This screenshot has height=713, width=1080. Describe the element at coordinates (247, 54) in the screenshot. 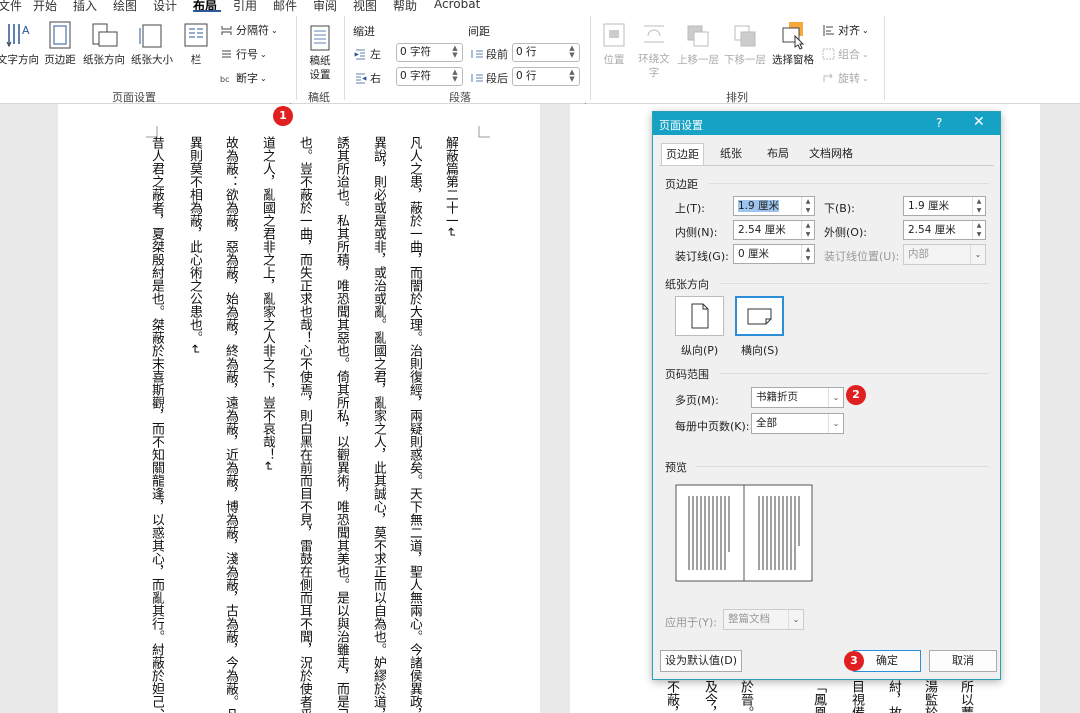

I see `line-numbers-label: 行号` at that location.